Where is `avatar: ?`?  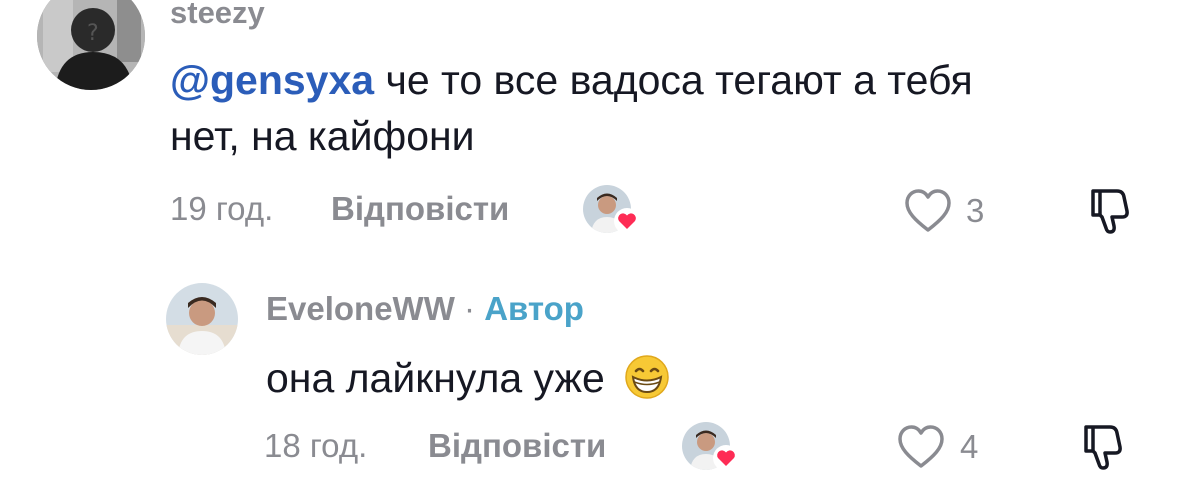
avatar: ? is located at coordinates (91, 45).